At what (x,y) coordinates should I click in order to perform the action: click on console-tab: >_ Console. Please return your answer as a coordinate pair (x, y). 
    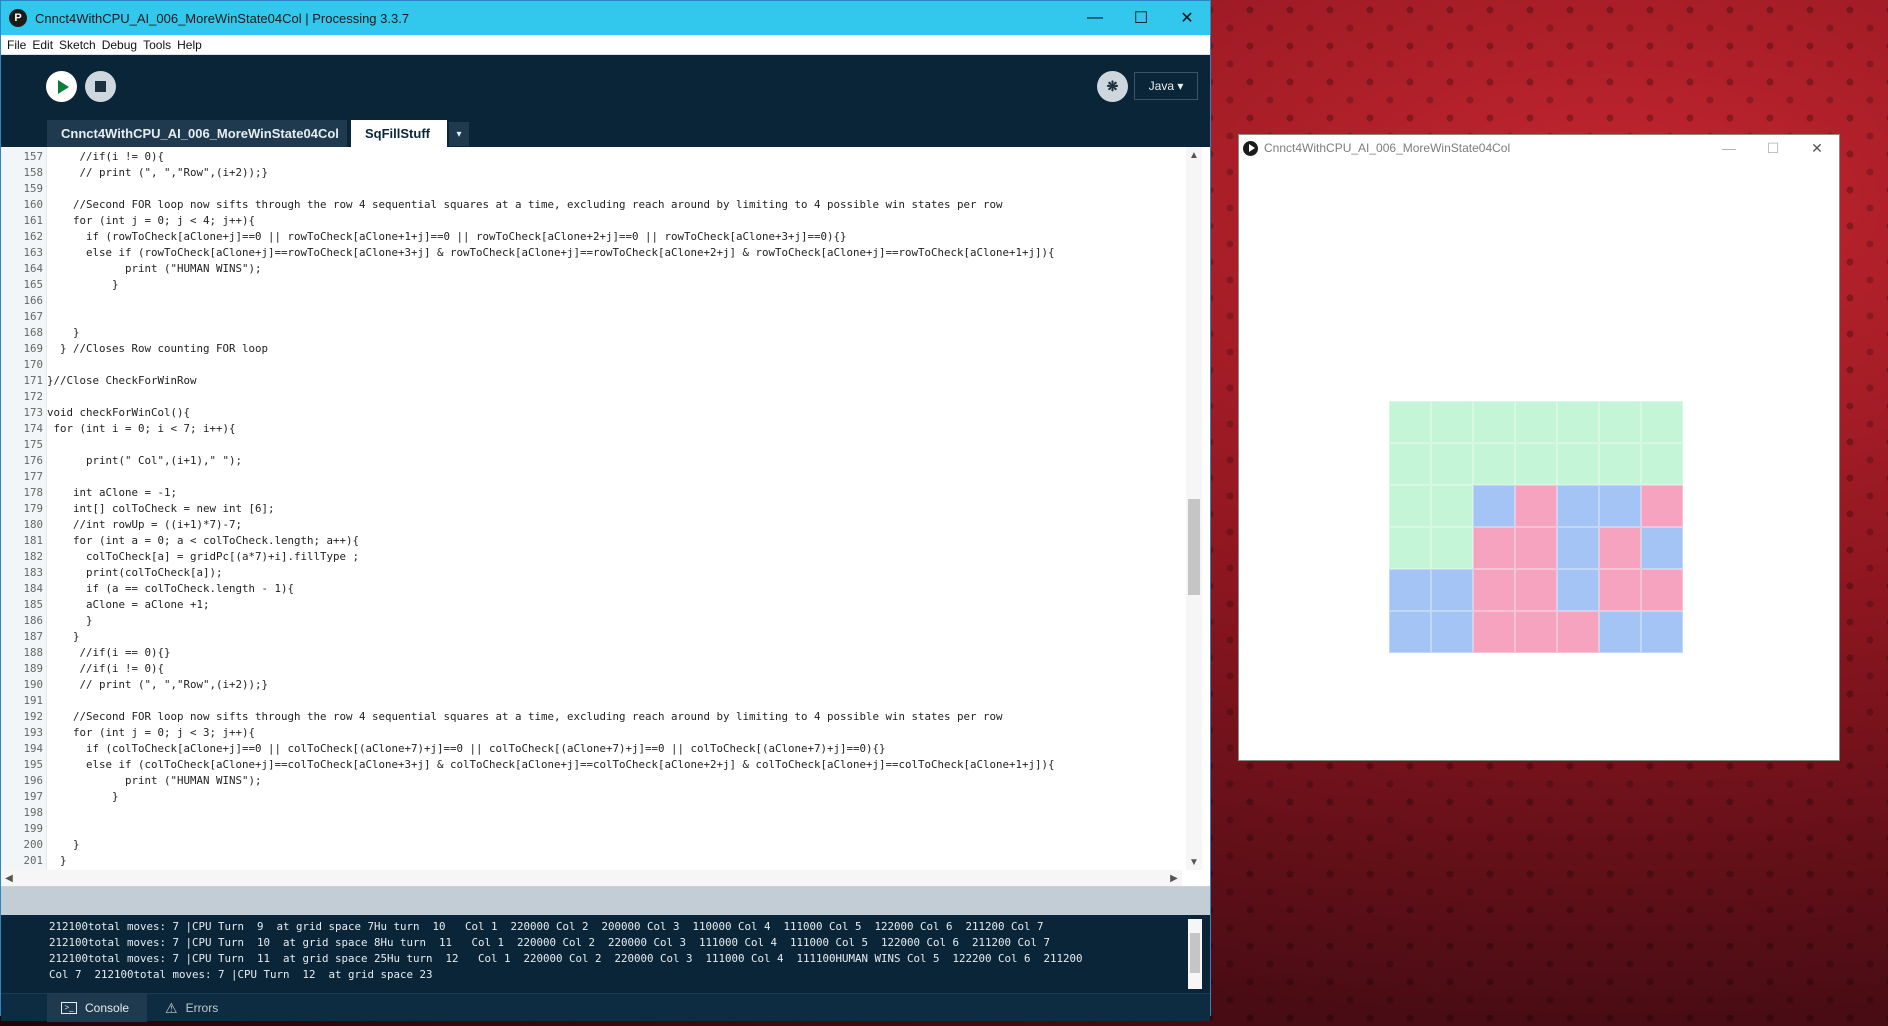
    Looking at the image, I should click on (97, 1008).